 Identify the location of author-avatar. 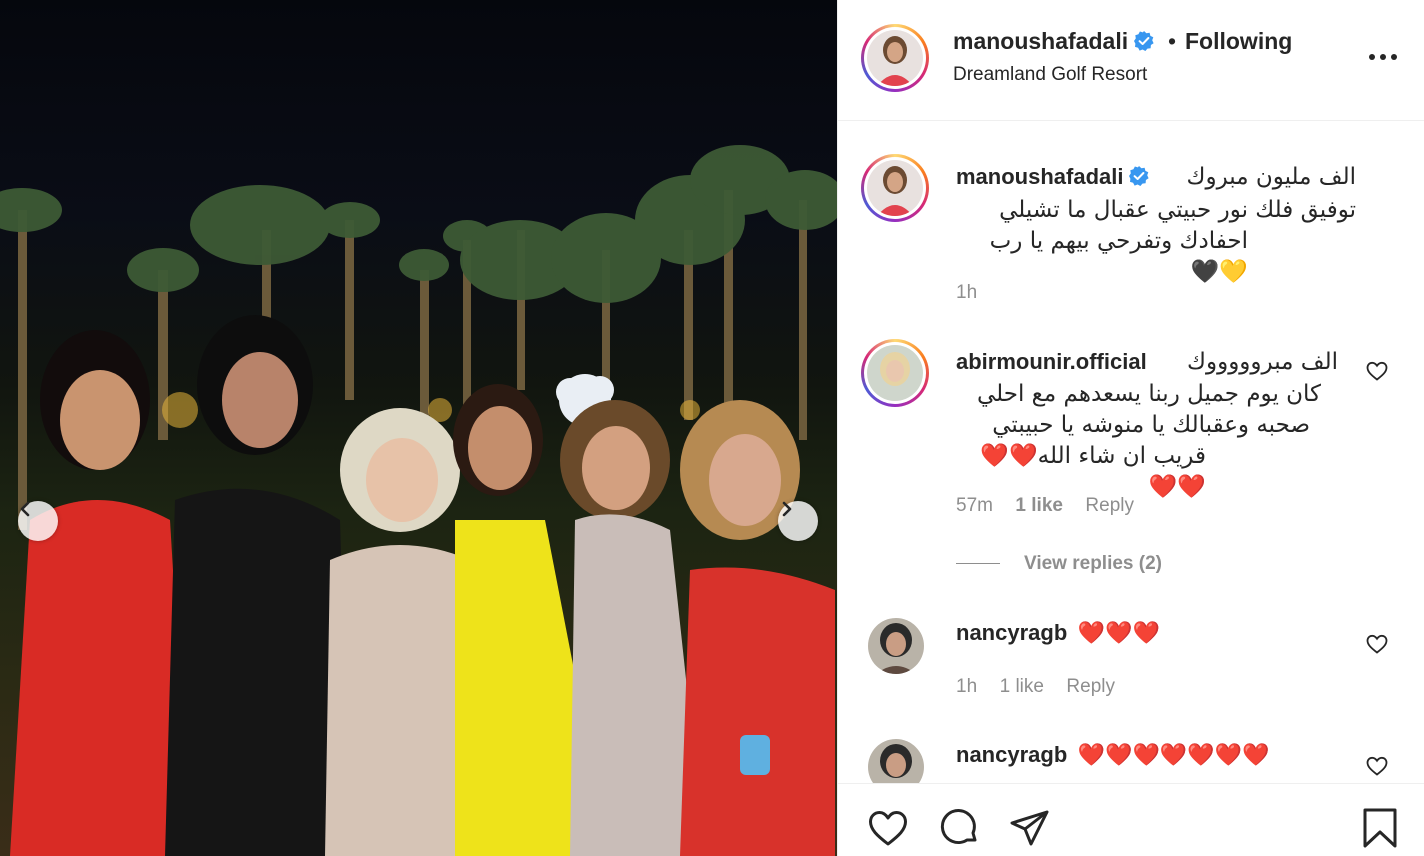
(895, 58).